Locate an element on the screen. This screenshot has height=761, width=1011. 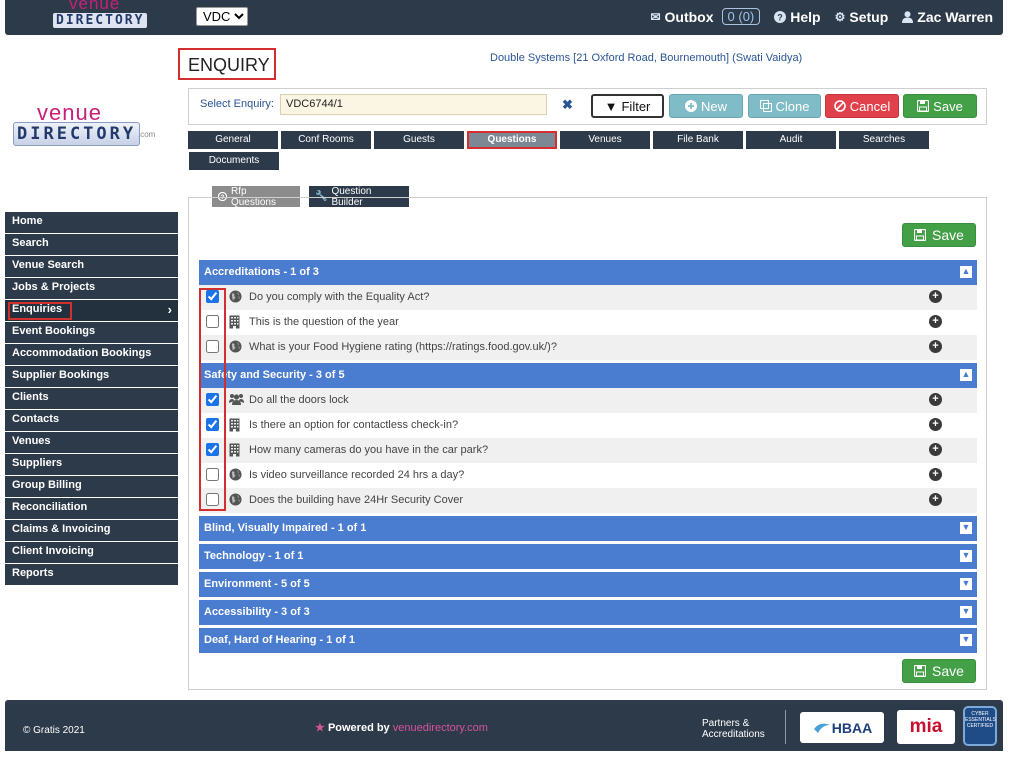
user-menu: Zac Warren is located at coordinates (947, 17).